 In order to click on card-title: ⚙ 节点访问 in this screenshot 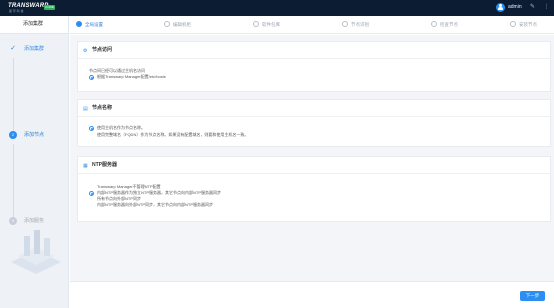, I will do `click(98, 50)`.